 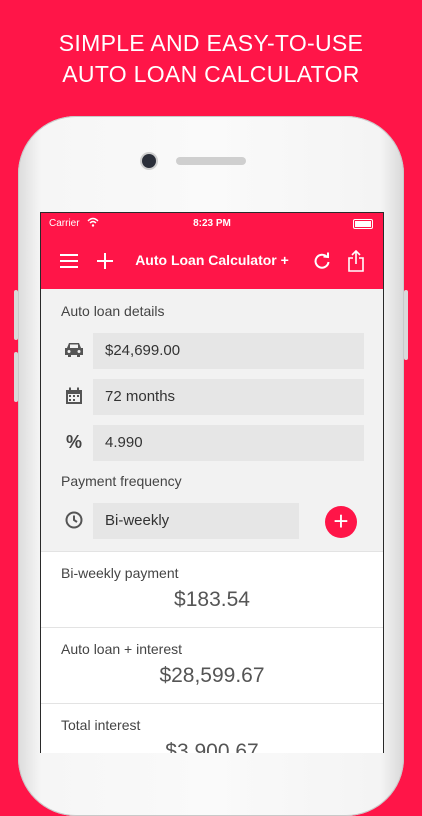 I want to click on result-value: $183.54, so click(x=212, y=599).